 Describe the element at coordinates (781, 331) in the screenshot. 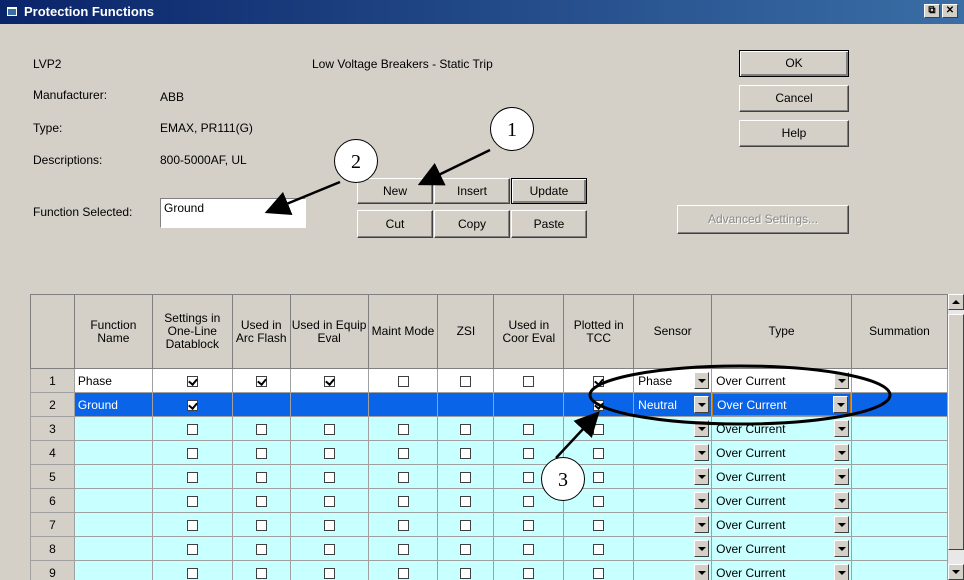

I see `col-type: Type` at that location.